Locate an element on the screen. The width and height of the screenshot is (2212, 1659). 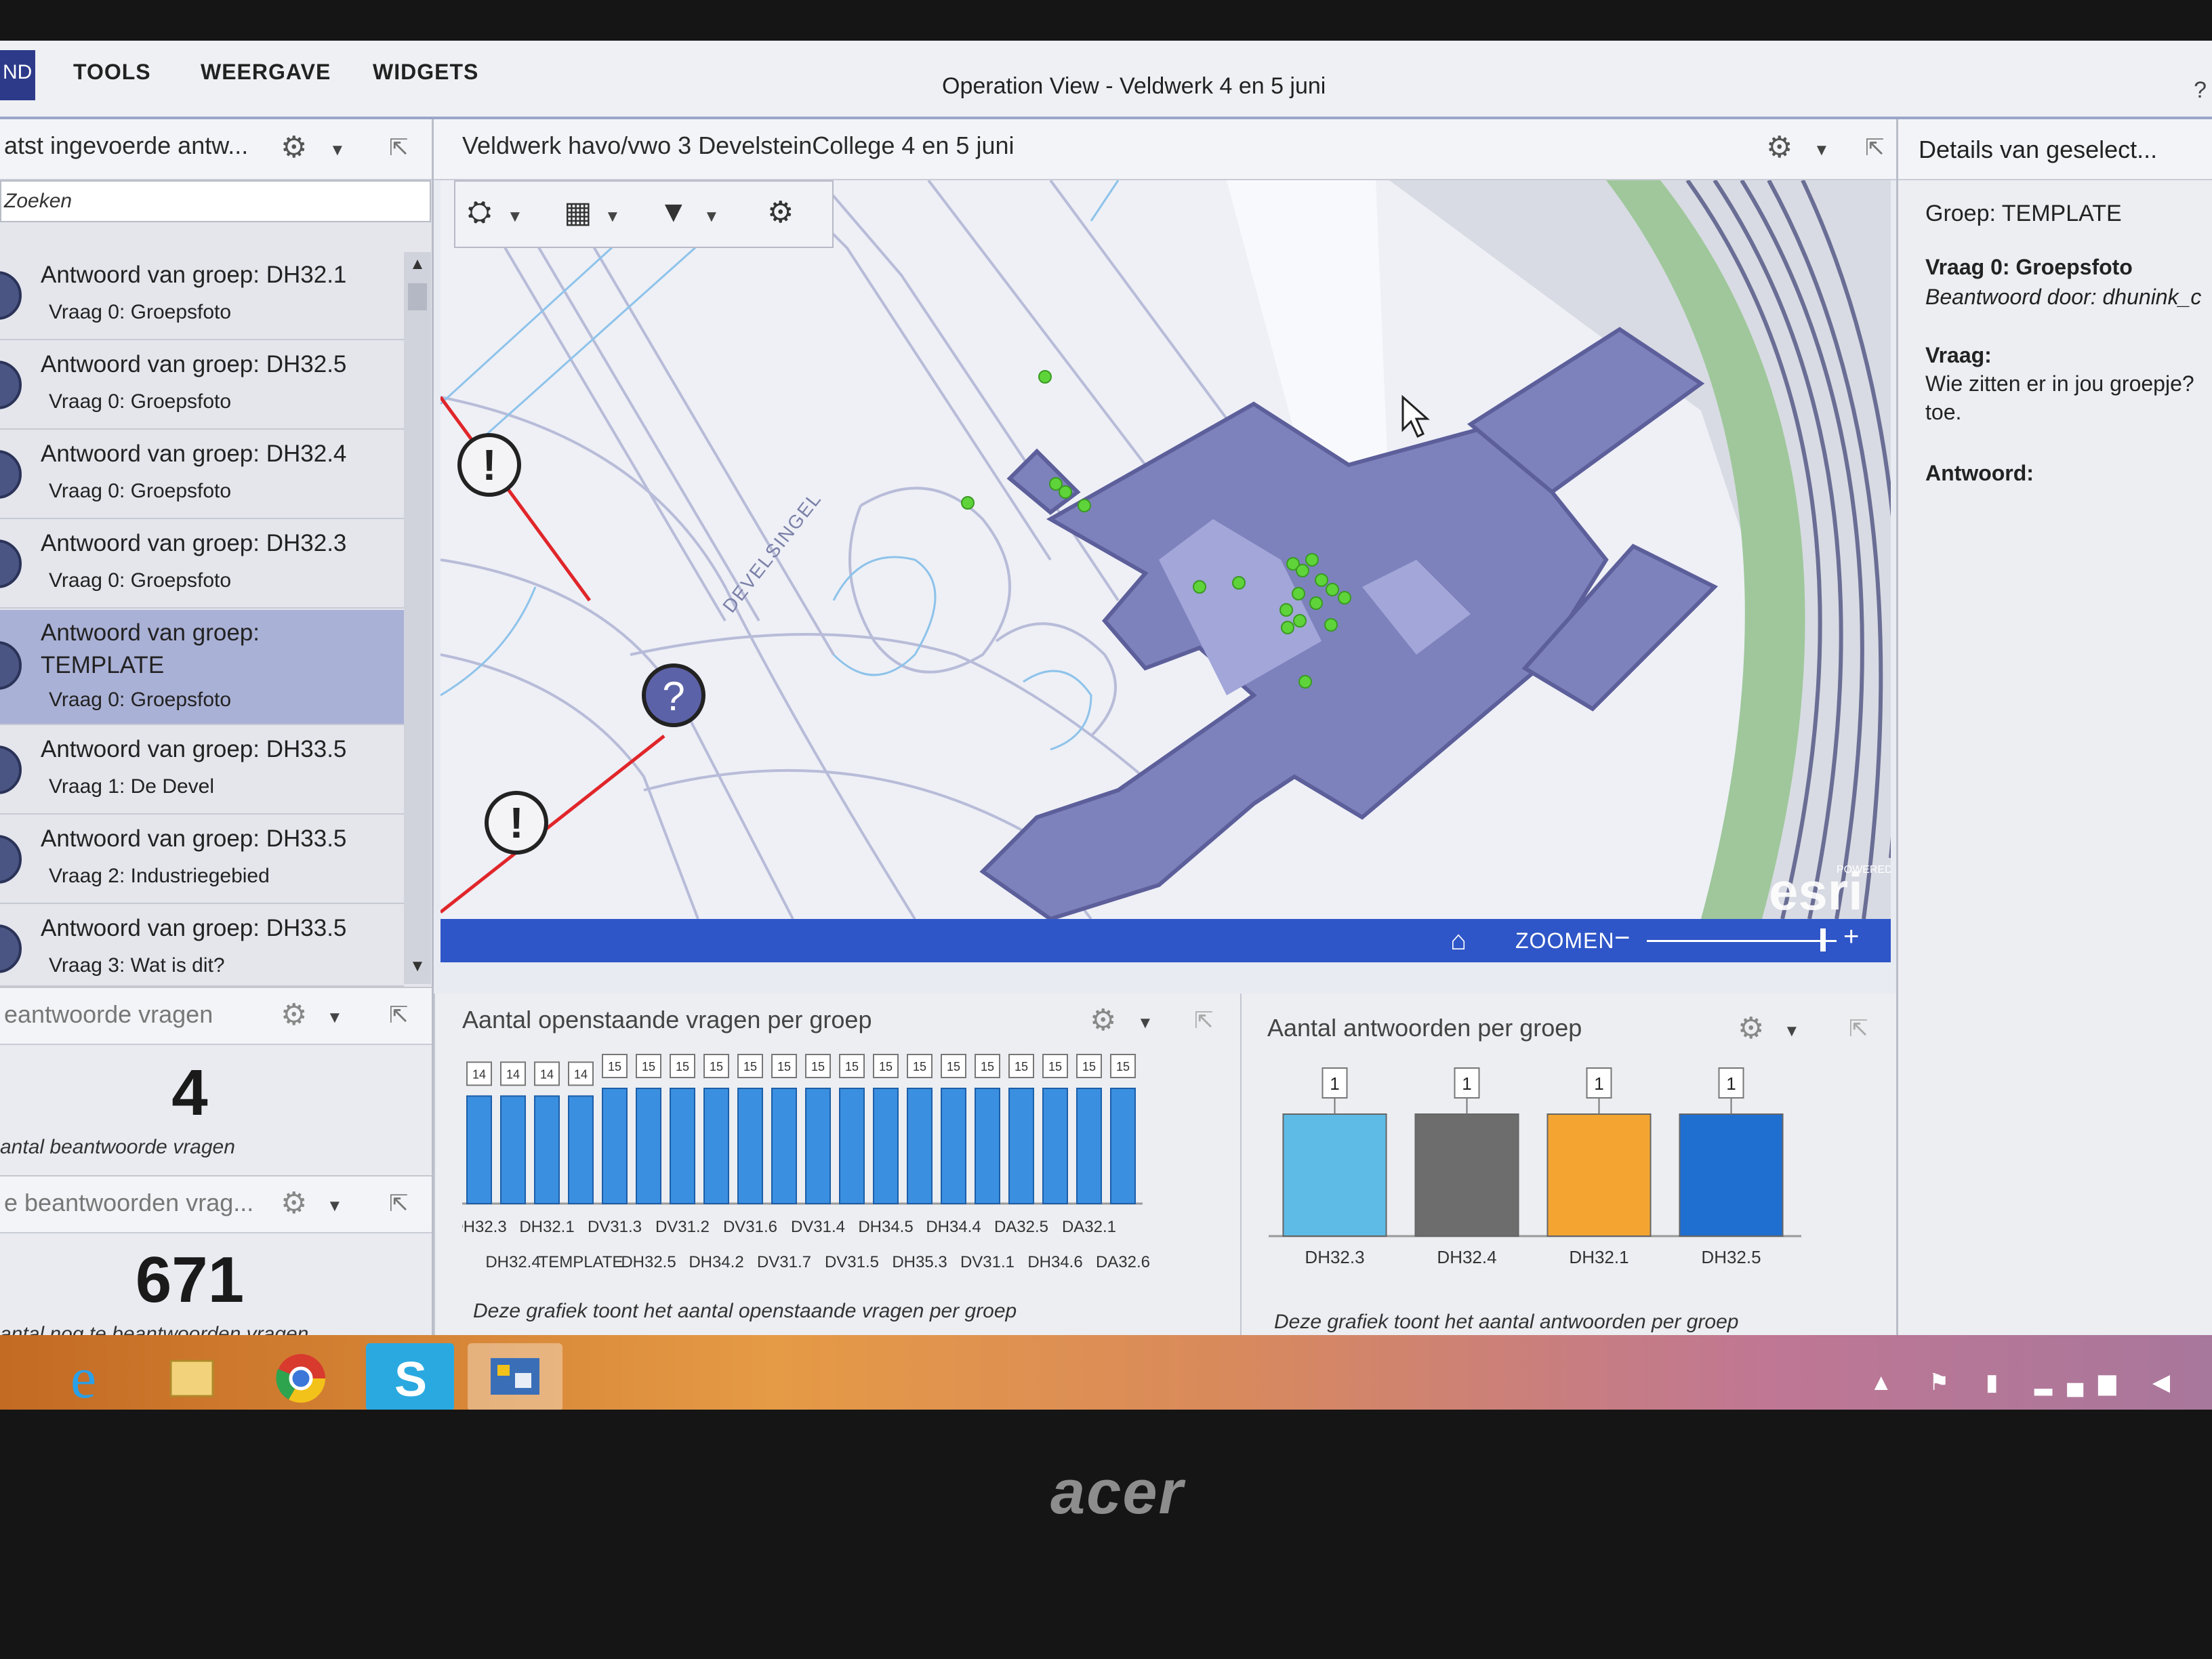
settings-icon: ⚙ is located at coordinates (781, 212).